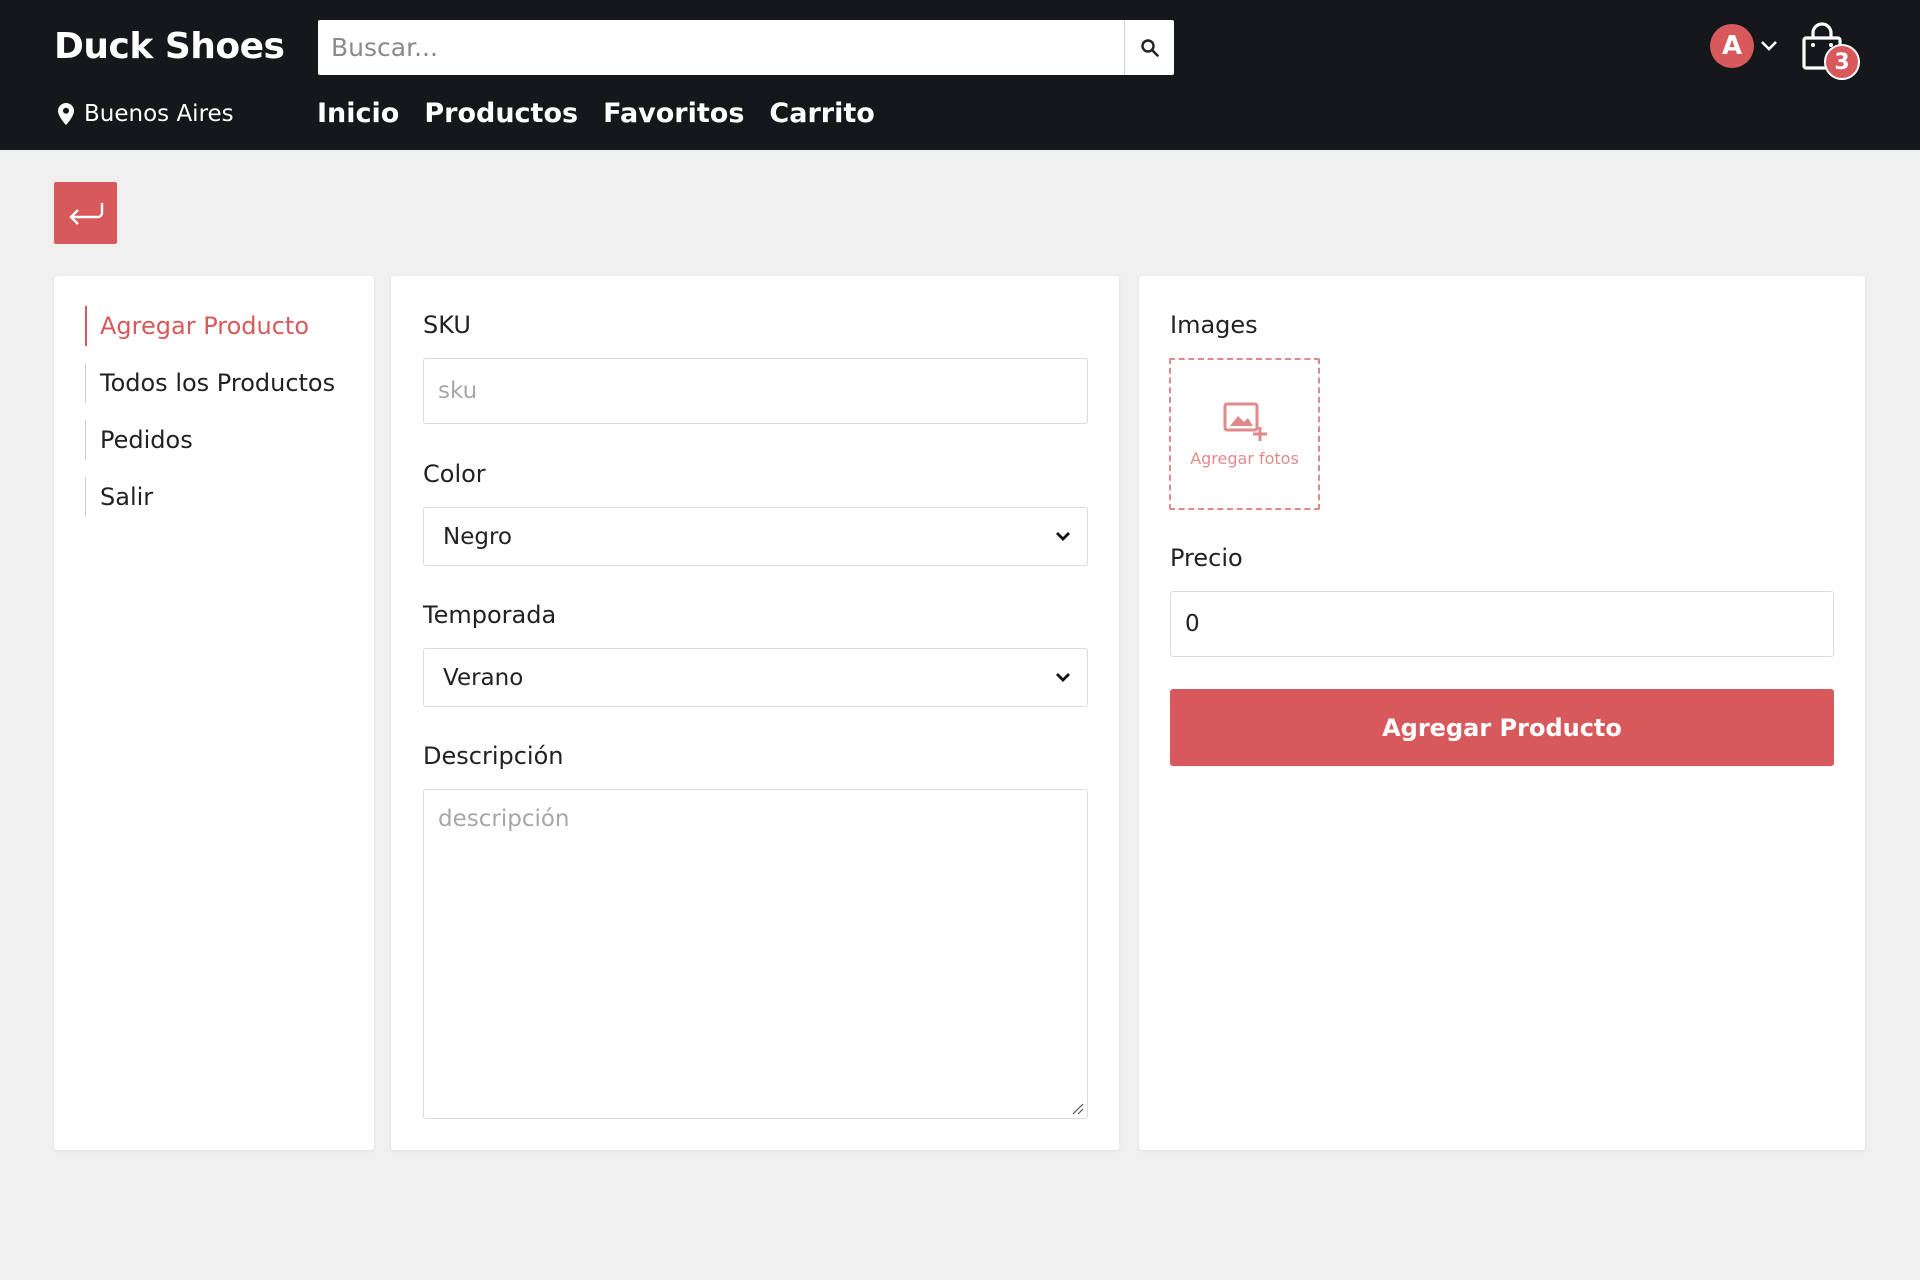  What do you see at coordinates (755, 536) in the screenshot?
I see `color-select: Negro` at bounding box center [755, 536].